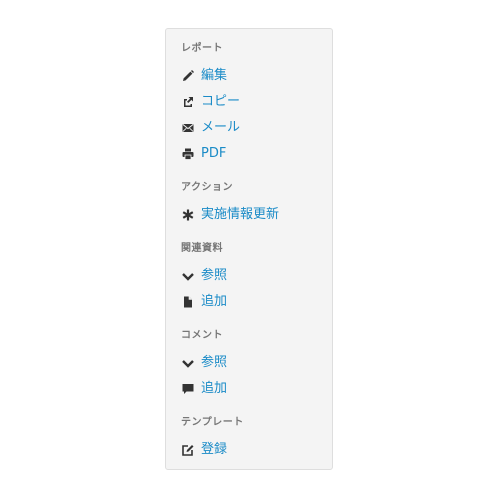 The image size is (500, 503). What do you see at coordinates (214, 153) in the screenshot?
I see `report-pdf-label: PDF` at bounding box center [214, 153].